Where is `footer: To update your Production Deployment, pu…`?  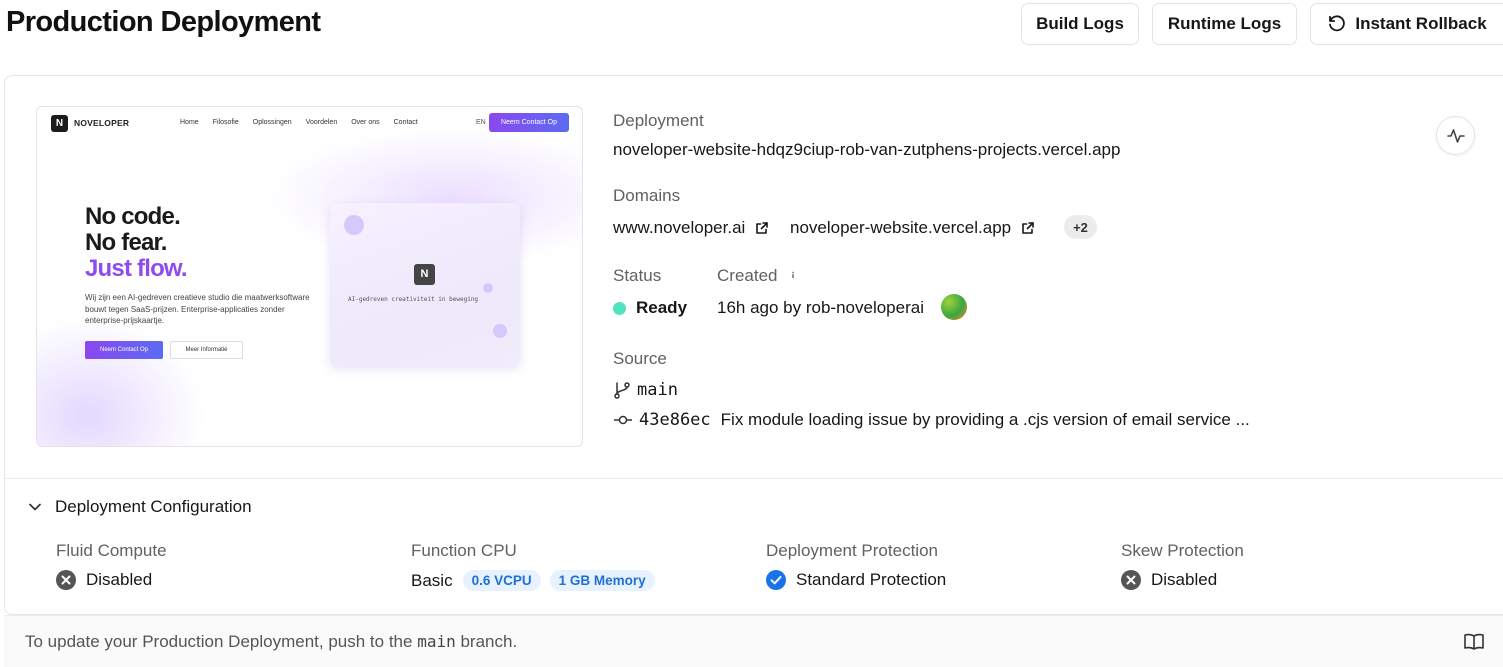 footer: To update your Production Deployment, pu… is located at coordinates (753, 641).